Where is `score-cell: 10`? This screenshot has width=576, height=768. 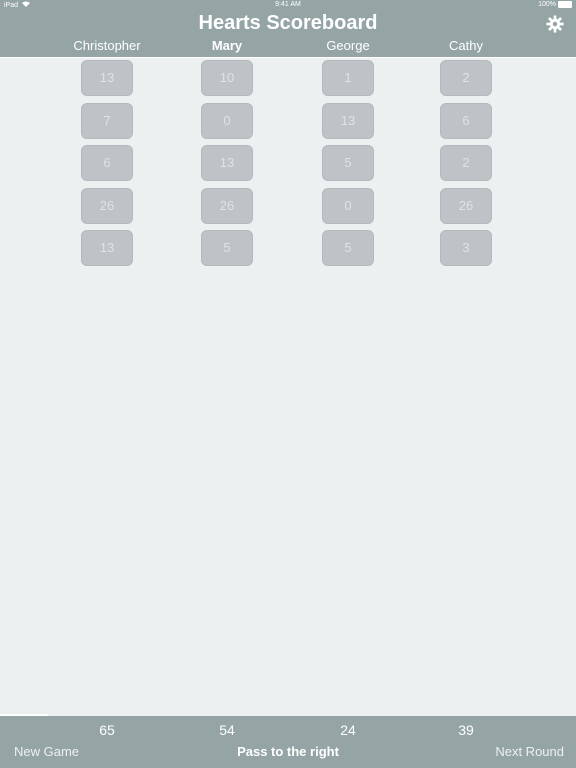
score-cell: 10 is located at coordinates (227, 78).